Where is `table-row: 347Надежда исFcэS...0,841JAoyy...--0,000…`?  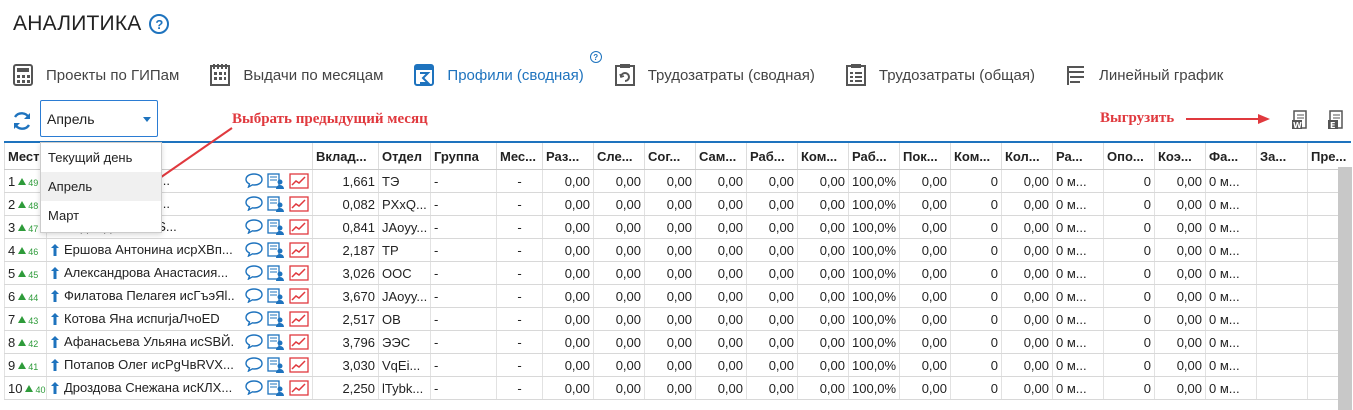
table-row: 347Надежда исFcэS...0,841JAoyy...--0,000… is located at coordinates (677, 227).